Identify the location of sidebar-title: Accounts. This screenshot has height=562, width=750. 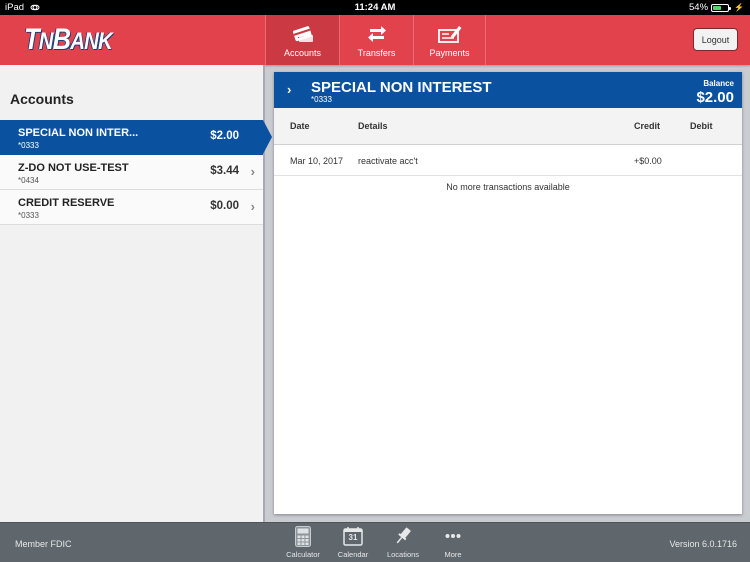
(42, 99).